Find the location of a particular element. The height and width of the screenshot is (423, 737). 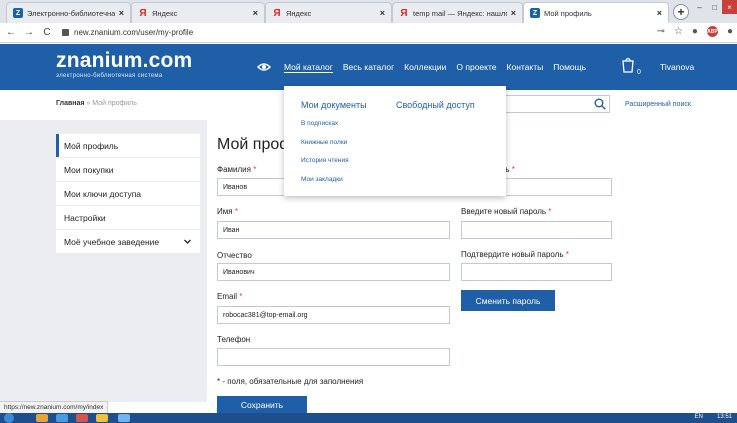

window-close-icon: × is located at coordinates (729, 7).